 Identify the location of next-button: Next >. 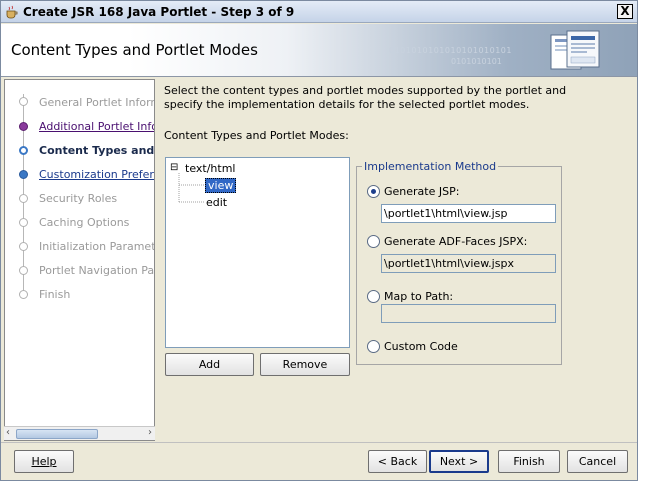
(459, 461).